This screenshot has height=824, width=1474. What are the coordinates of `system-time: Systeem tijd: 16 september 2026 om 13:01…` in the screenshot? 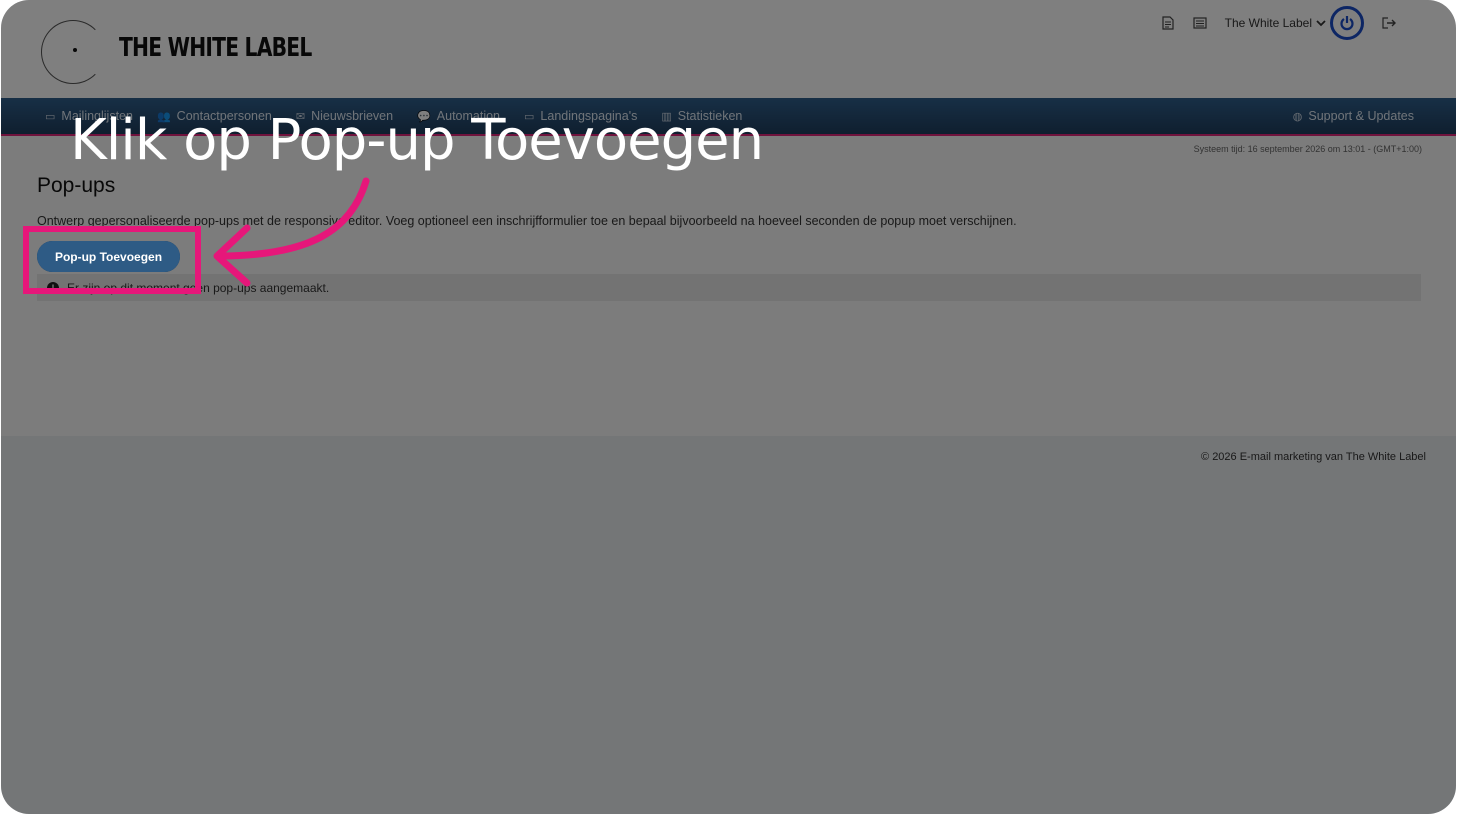 It's located at (1307, 149).